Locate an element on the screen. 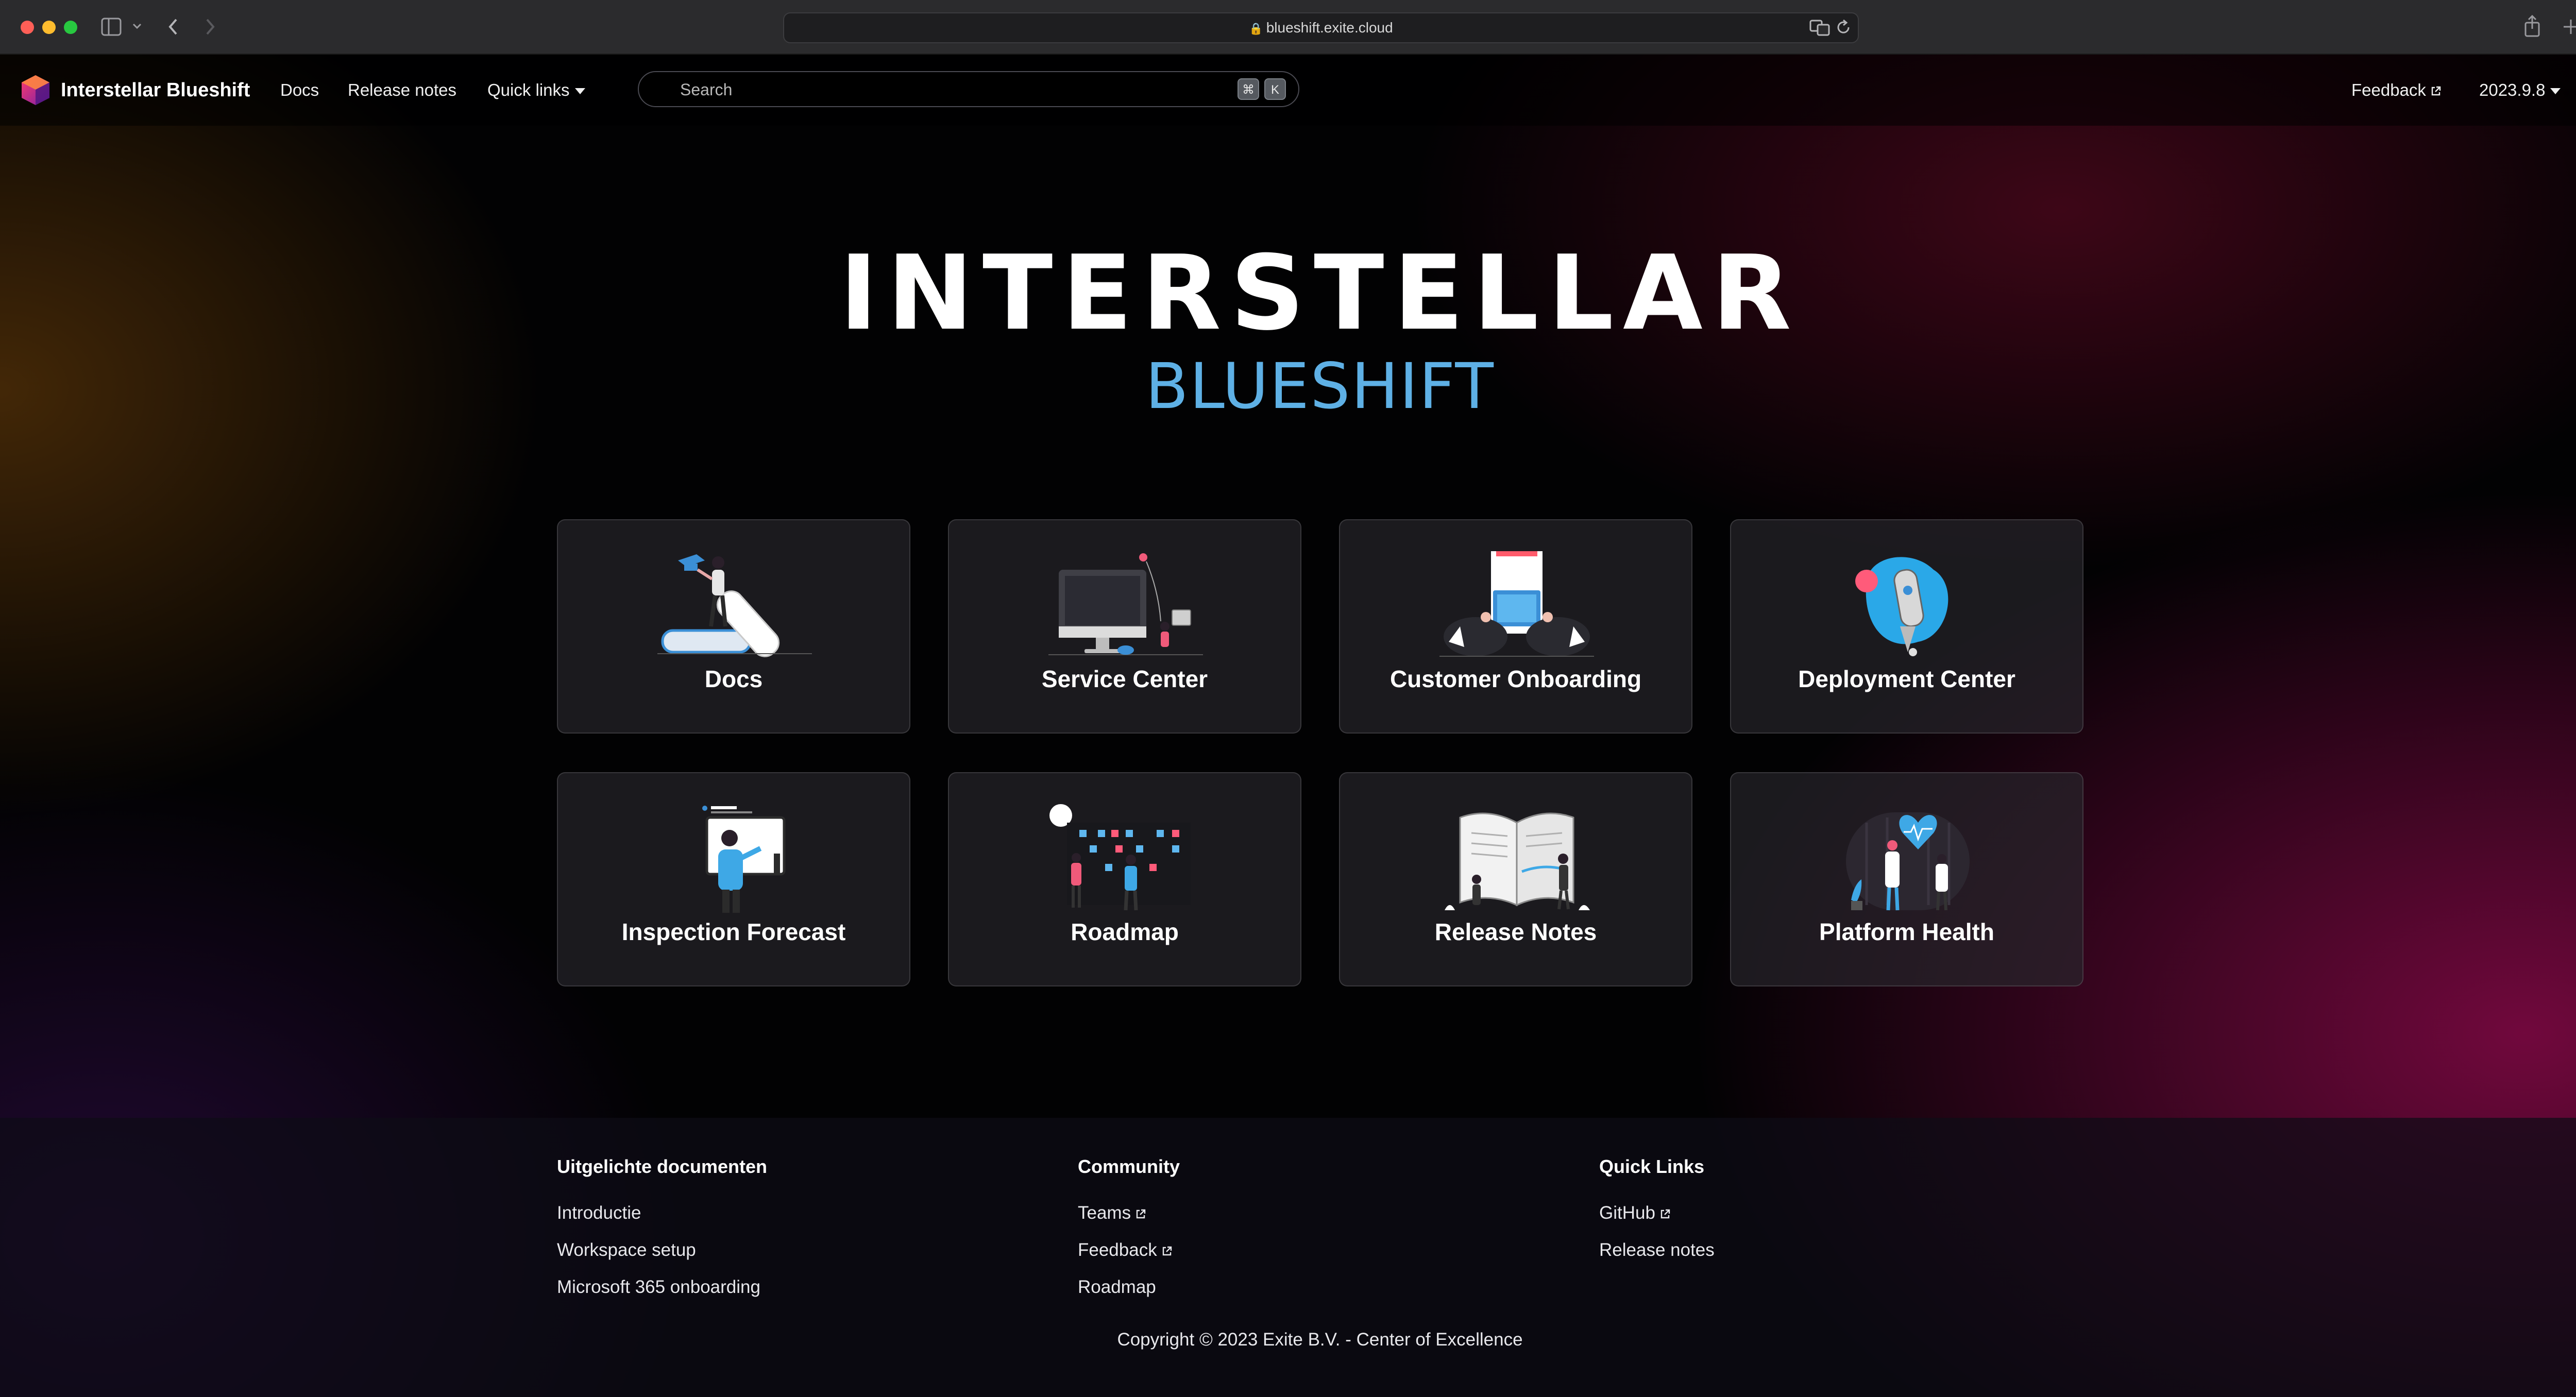 This screenshot has width=2576, height=1397. footer-link-label: Teams is located at coordinates (1104, 1213).